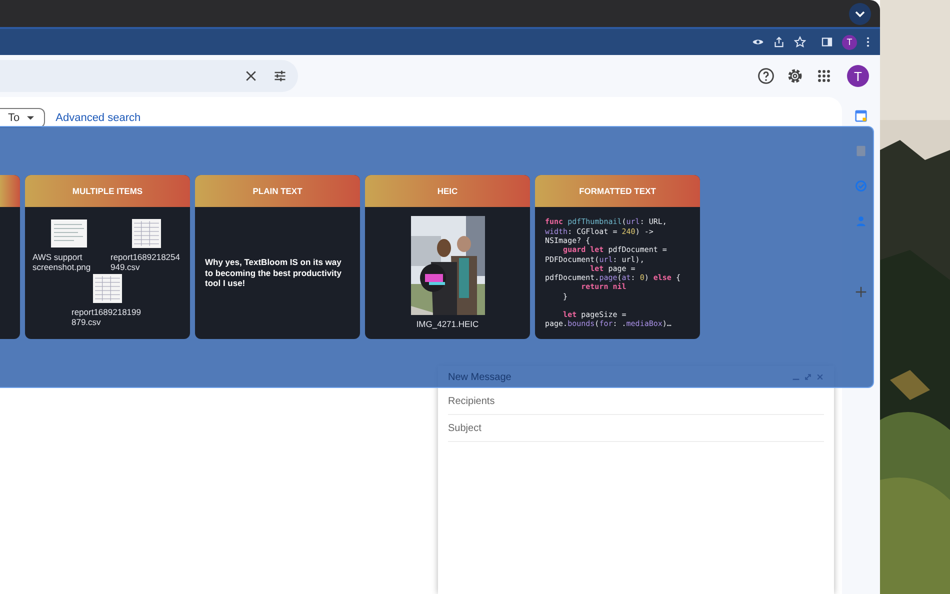 This screenshot has width=950, height=594. I want to click on advanced-search-link: Advanced search, so click(98, 118).